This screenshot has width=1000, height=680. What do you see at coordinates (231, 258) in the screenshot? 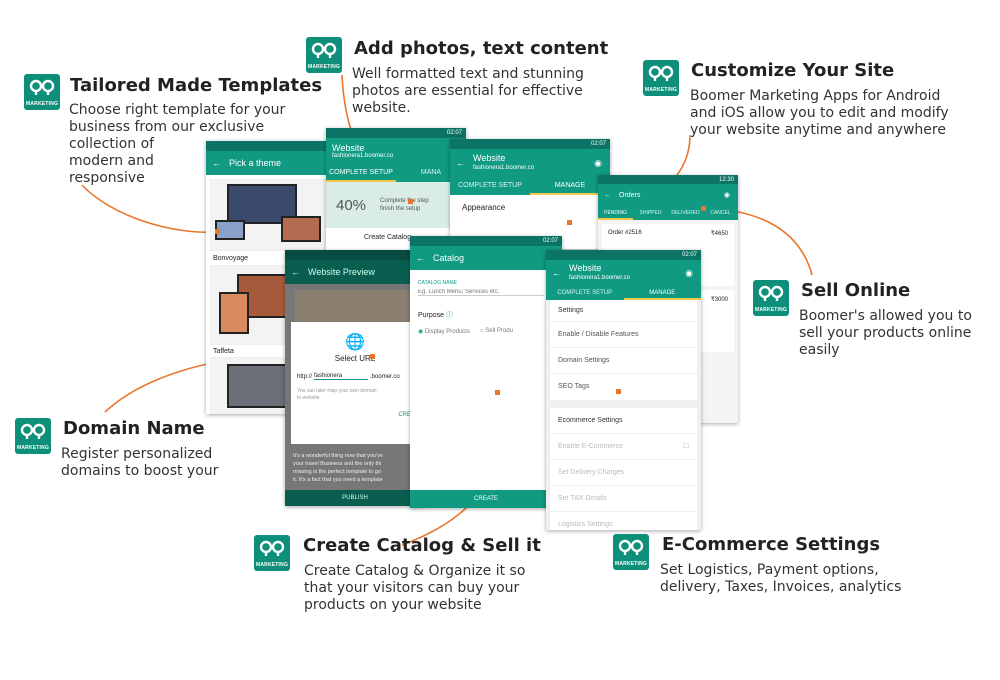
I see `theme-name: Bonvoyage` at bounding box center [231, 258].